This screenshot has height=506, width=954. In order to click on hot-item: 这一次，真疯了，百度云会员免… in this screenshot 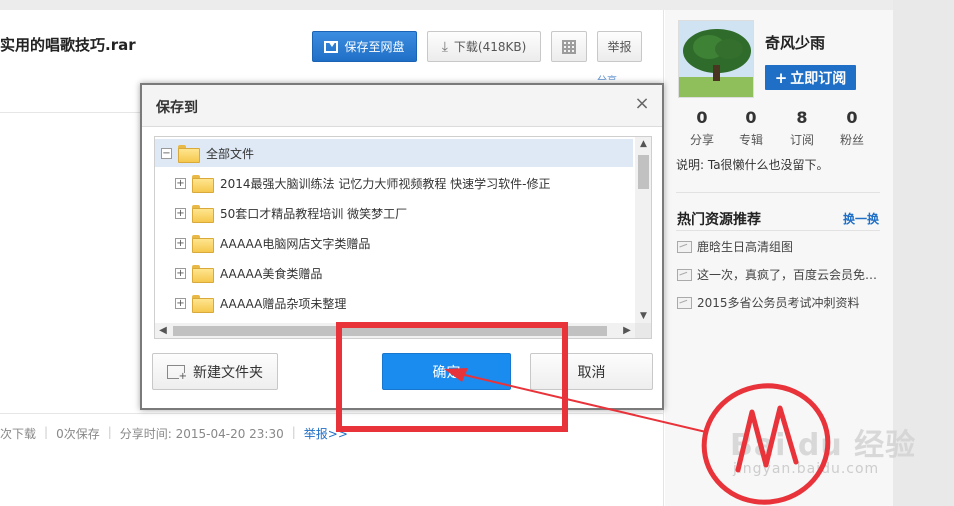, I will do `click(777, 274)`.